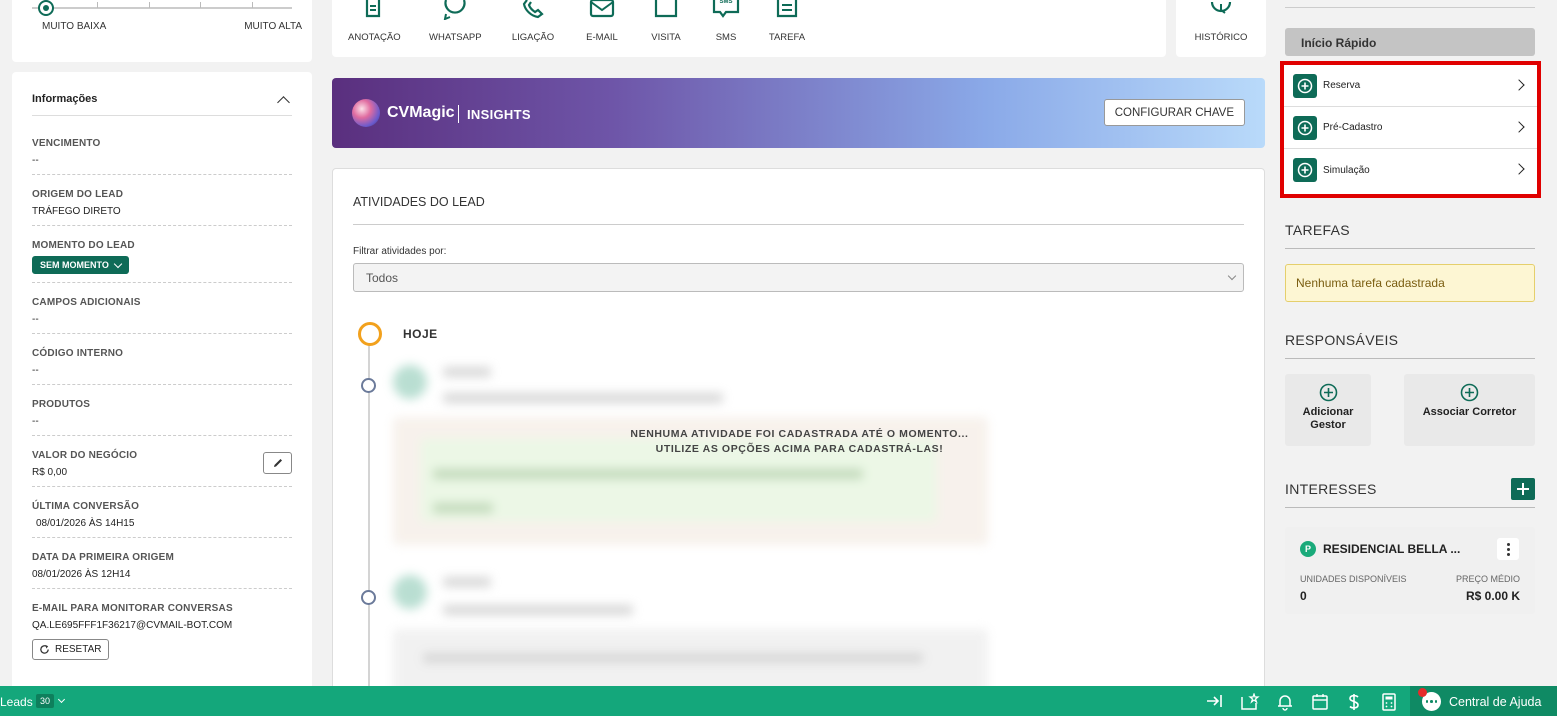 Image resolution: width=1557 pixels, height=716 pixels. I want to click on add-manager-button: Adicionar Gestor, so click(1328, 410).